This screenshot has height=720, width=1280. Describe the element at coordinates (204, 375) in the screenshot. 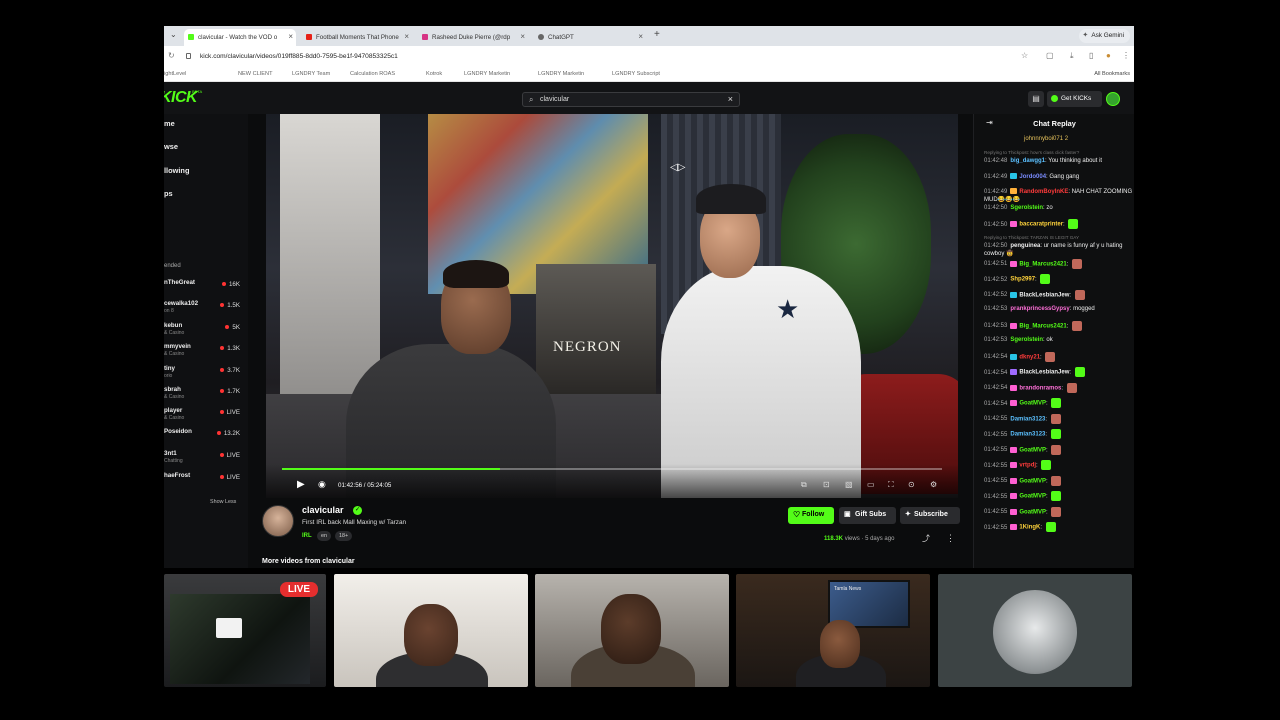

I see `sidebar-channel: tiny orio 3.7K` at that location.